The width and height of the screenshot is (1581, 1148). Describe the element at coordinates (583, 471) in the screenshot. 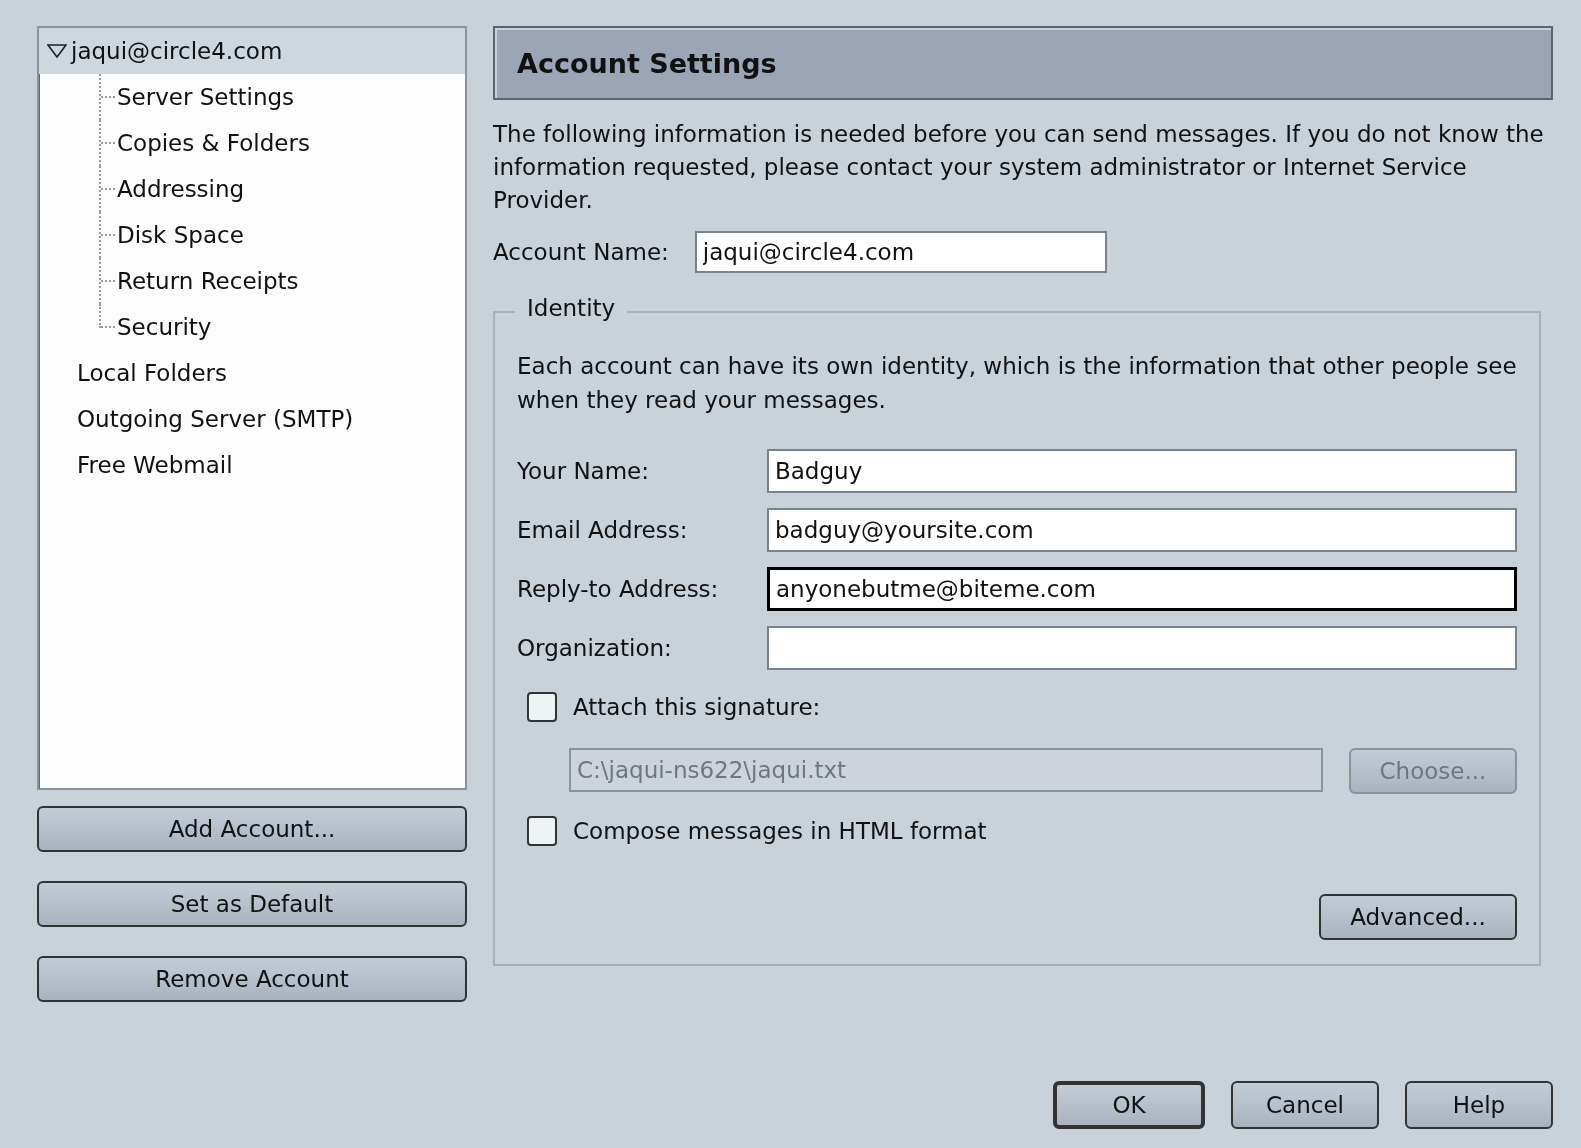

I see `field-label: Your Name:` at that location.